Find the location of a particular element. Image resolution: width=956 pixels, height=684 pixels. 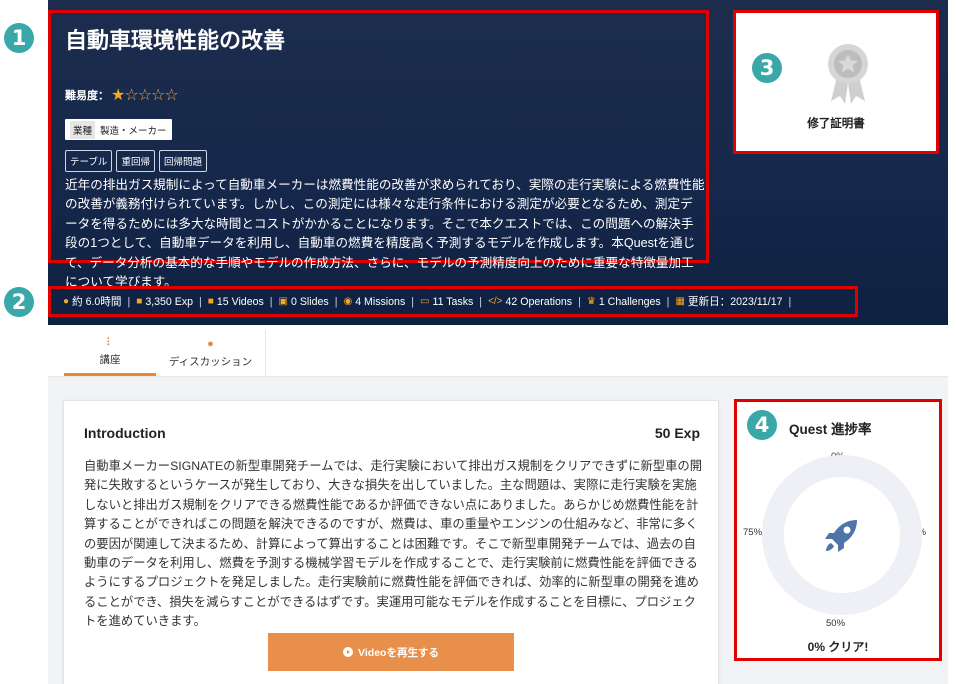

annotation-marker-3: 3 is located at coordinates (767, 68).